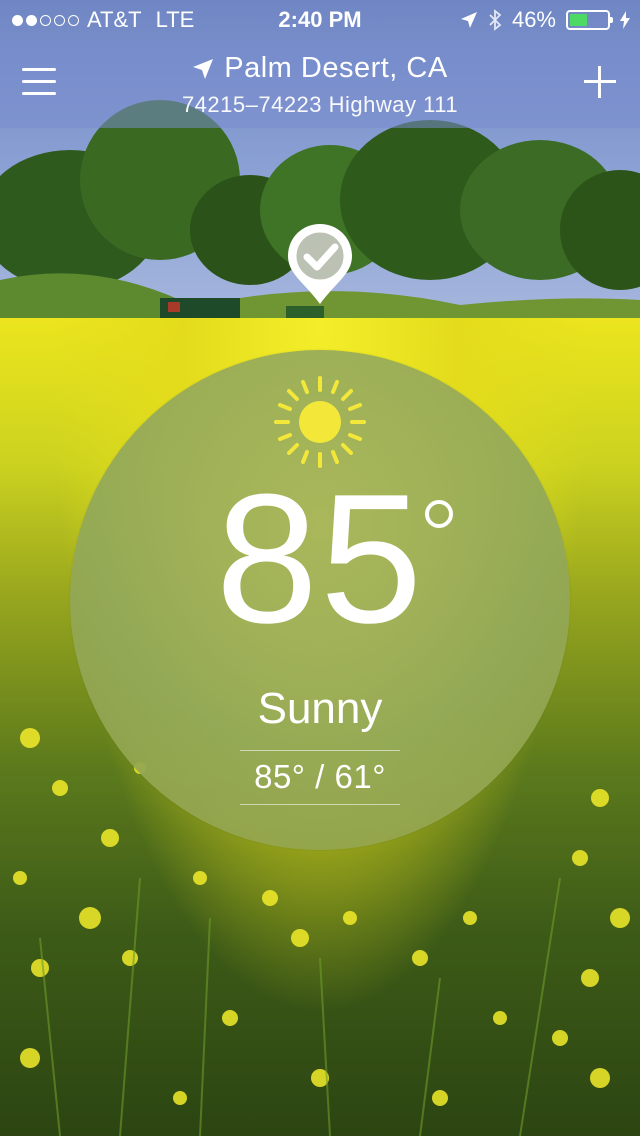 The height and width of the screenshot is (1136, 640). I want to click on location-title: Palm Desert, CA, so click(320, 68).